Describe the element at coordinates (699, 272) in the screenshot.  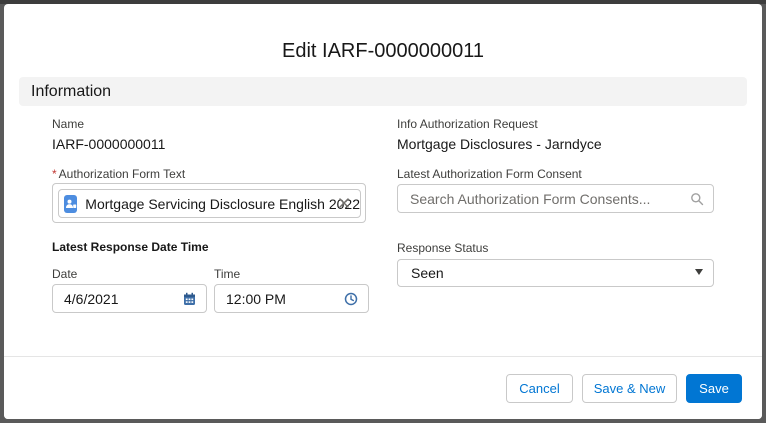
I see `chevron-down-icon` at that location.